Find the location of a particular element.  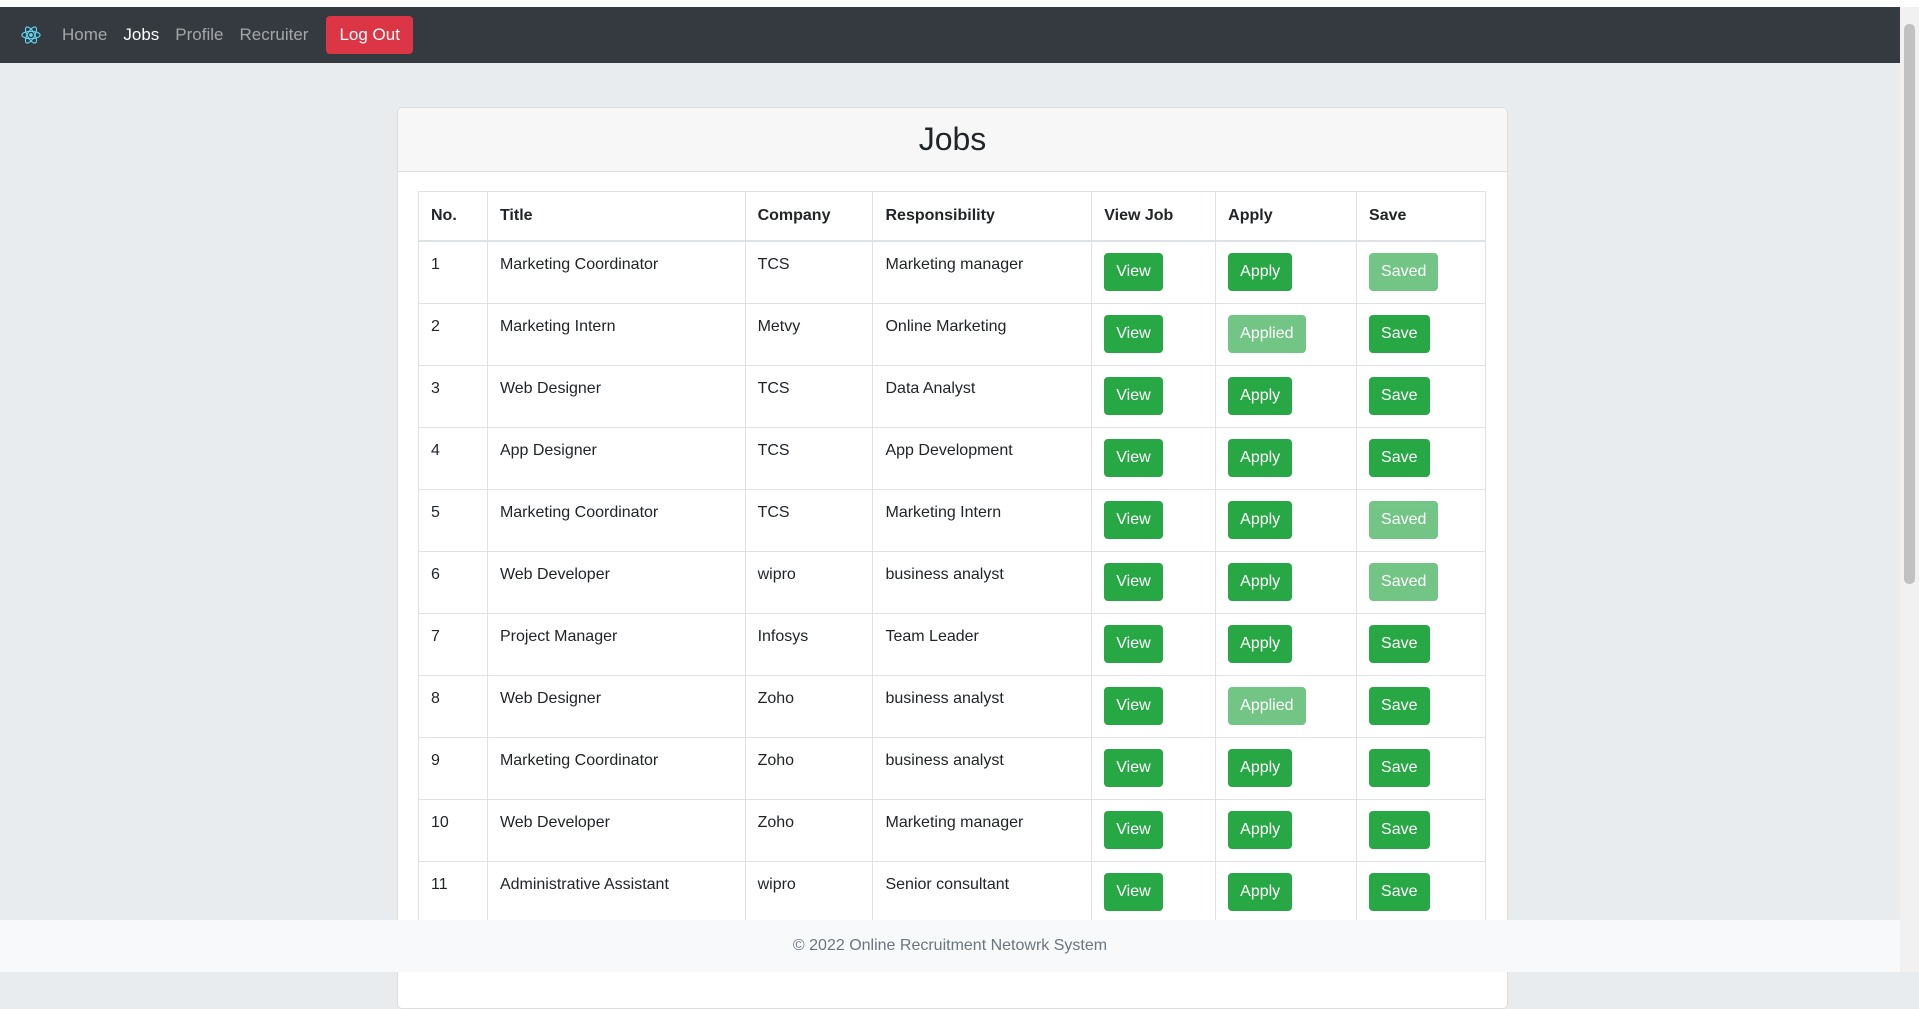

cell-responsibility: Data Analyst is located at coordinates (982, 396).